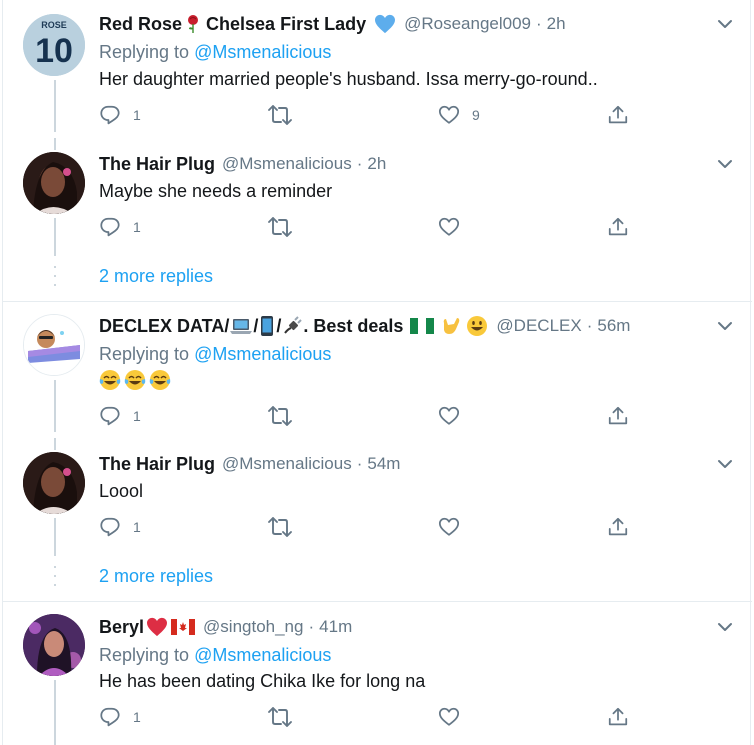 This screenshot has width=754, height=745. What do you see at coordinates (253, 627) in the screenshot?
I see `user-handle: @singtoh_ng` at bounding box center [253, 627].